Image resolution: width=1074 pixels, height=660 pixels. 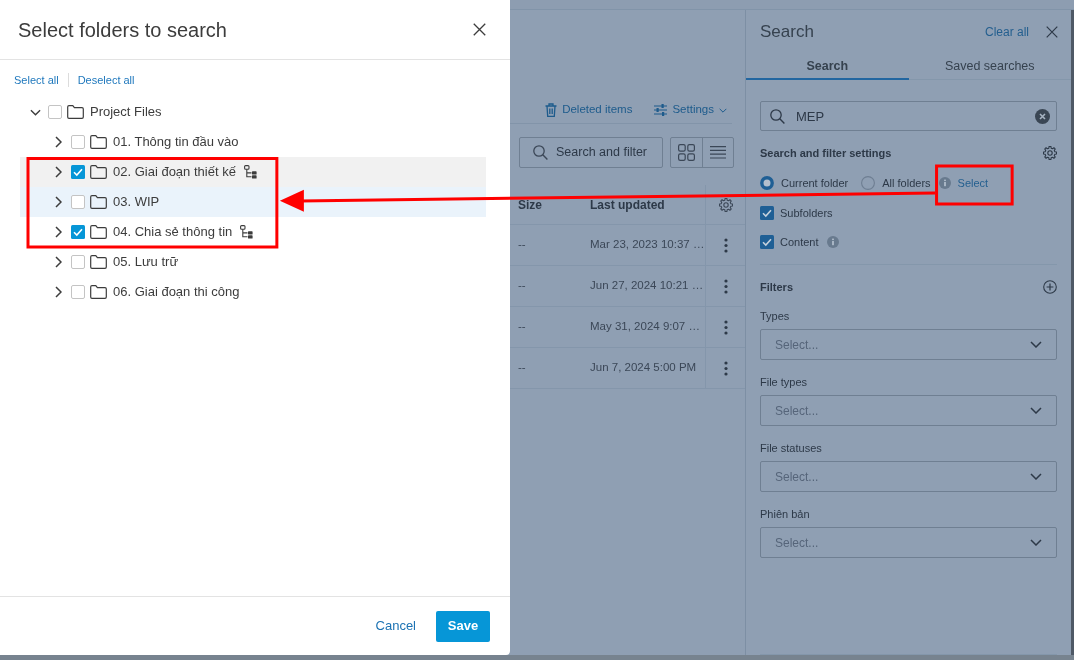 I want to click on table-cell-text: Jun 7, 2024 5:00 PM, so click(x=643, y=368).